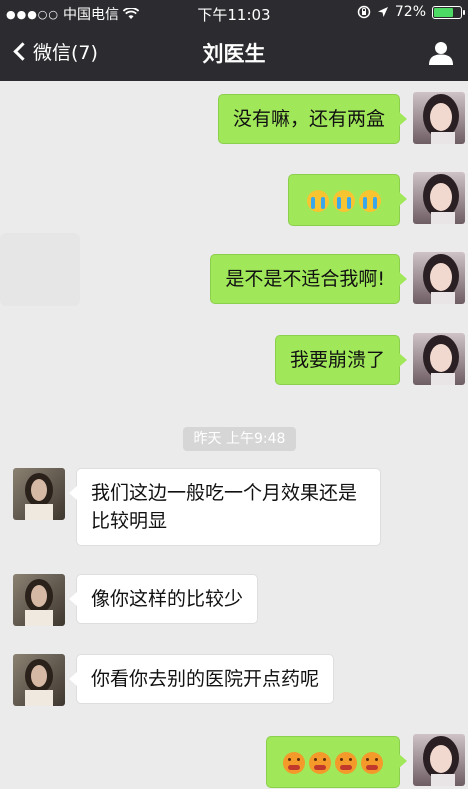 Image resolution: width=468 pixels, height=789 pixels. What do you see at coordinates (234, 12) in the screenshot?
I see `status-bar: ●●●○○ 中国电信 下午11:03 72%` at bounding box center [234, 12].